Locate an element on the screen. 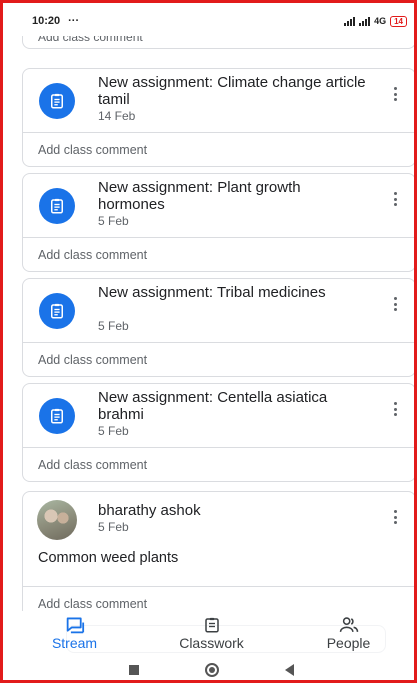 This screenshot has width=417, height=683. battery-icon: 14 is located at coordinates (398, 21).